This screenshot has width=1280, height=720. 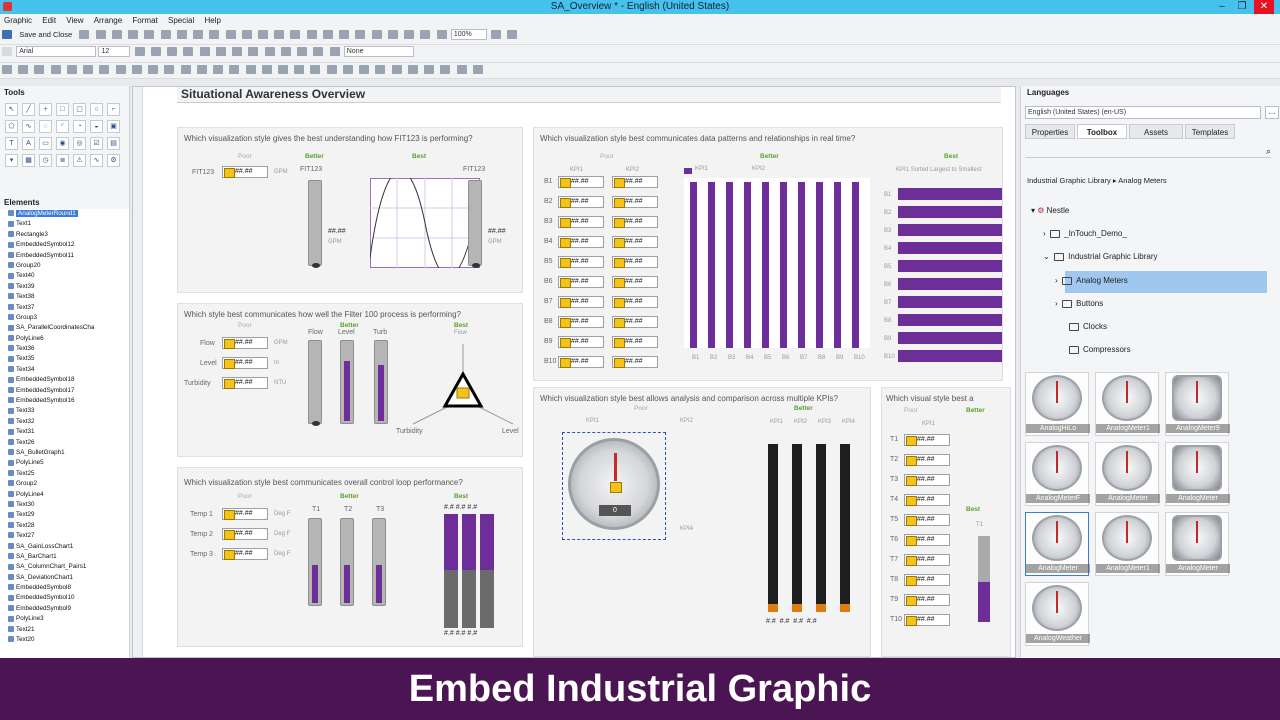 I want to click on filter-triangle, so click(x=463, y=389).